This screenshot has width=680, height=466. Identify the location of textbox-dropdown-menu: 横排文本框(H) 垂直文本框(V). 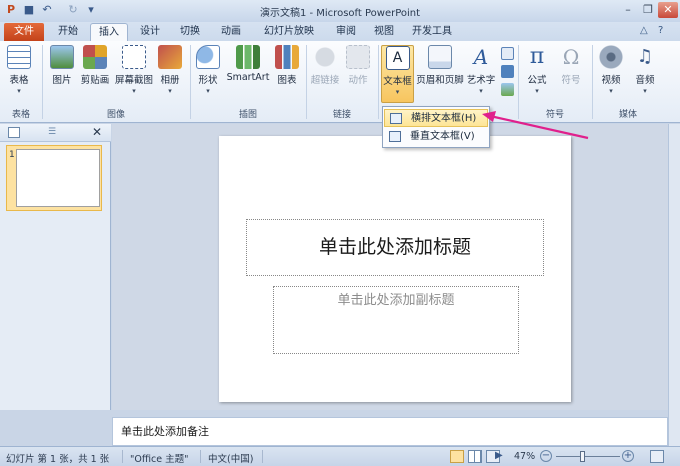
(436, 127).